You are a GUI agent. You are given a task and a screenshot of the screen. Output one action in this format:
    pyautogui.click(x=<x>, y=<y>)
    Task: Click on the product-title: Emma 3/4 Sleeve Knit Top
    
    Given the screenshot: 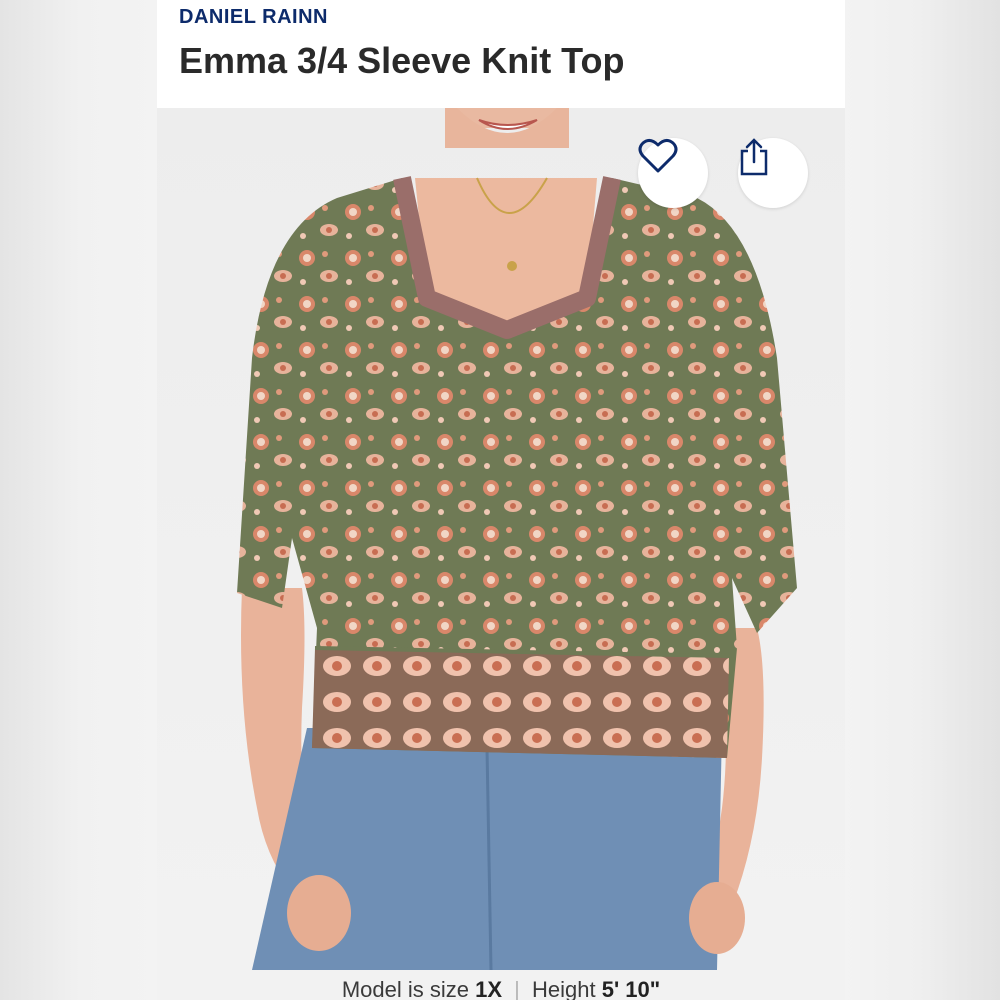 What is the action you would take?
    pyautogui.click(x=402, y=60)
    